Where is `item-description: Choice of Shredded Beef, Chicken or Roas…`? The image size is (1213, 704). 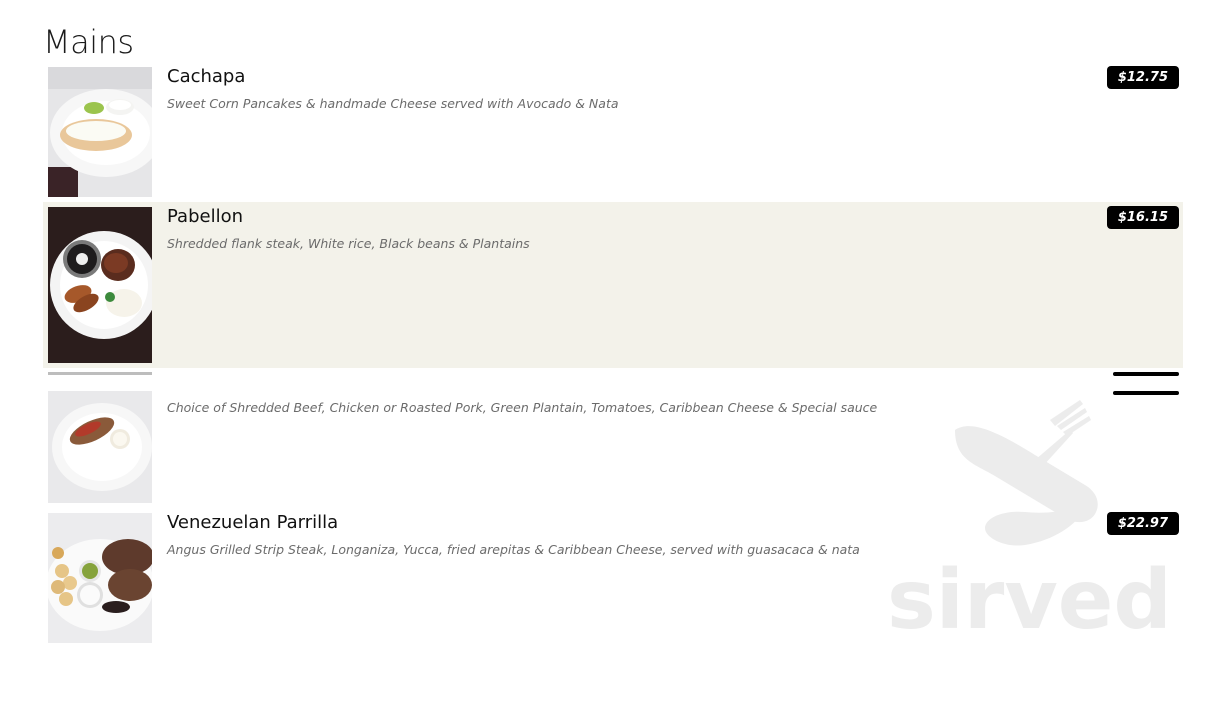
item-description: Choice of Shredded Beef, Chicken or Roas… is located at coordinates (522, 407).